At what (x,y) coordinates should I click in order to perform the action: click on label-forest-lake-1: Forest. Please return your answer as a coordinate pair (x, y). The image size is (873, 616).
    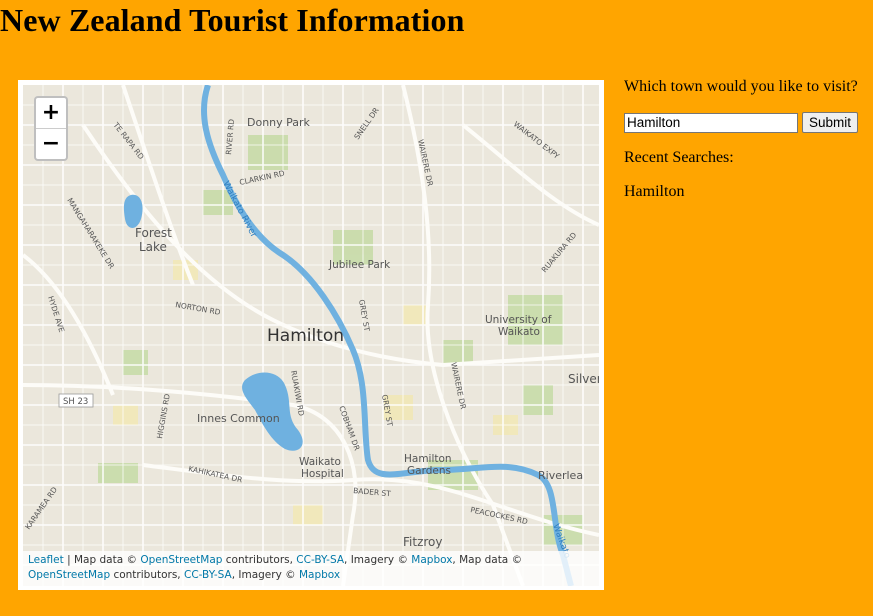
    Looking at the image, I should click on (153, 233).